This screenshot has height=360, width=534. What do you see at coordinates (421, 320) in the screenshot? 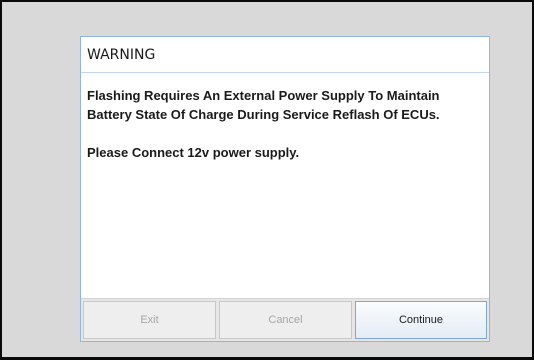
I see `continue-button: Continue` at bounding box center [421, 320].